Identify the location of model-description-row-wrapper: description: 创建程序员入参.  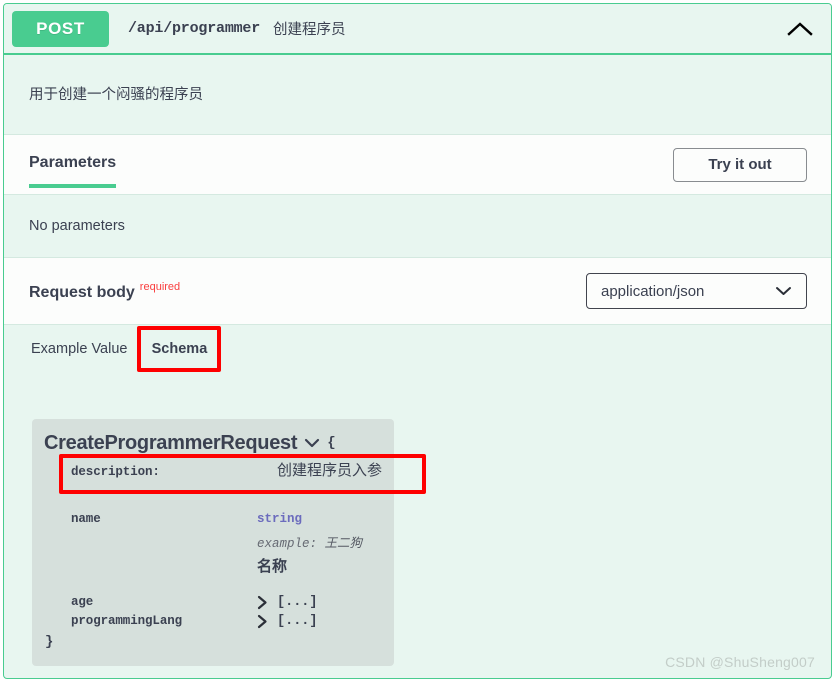
(229, 474).